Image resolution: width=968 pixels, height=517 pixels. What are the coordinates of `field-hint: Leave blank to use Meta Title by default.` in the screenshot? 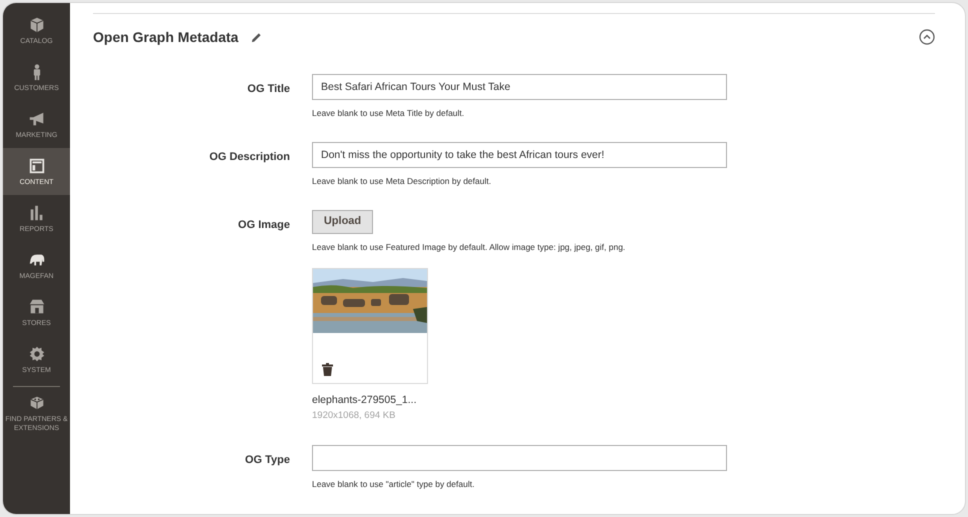 It's located at (389, 113).